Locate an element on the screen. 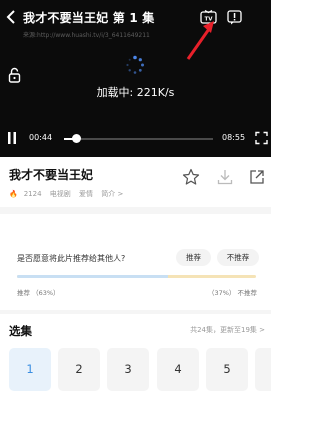  loading-text: 加载中: 221K/s is located at coordinates (135, 92).